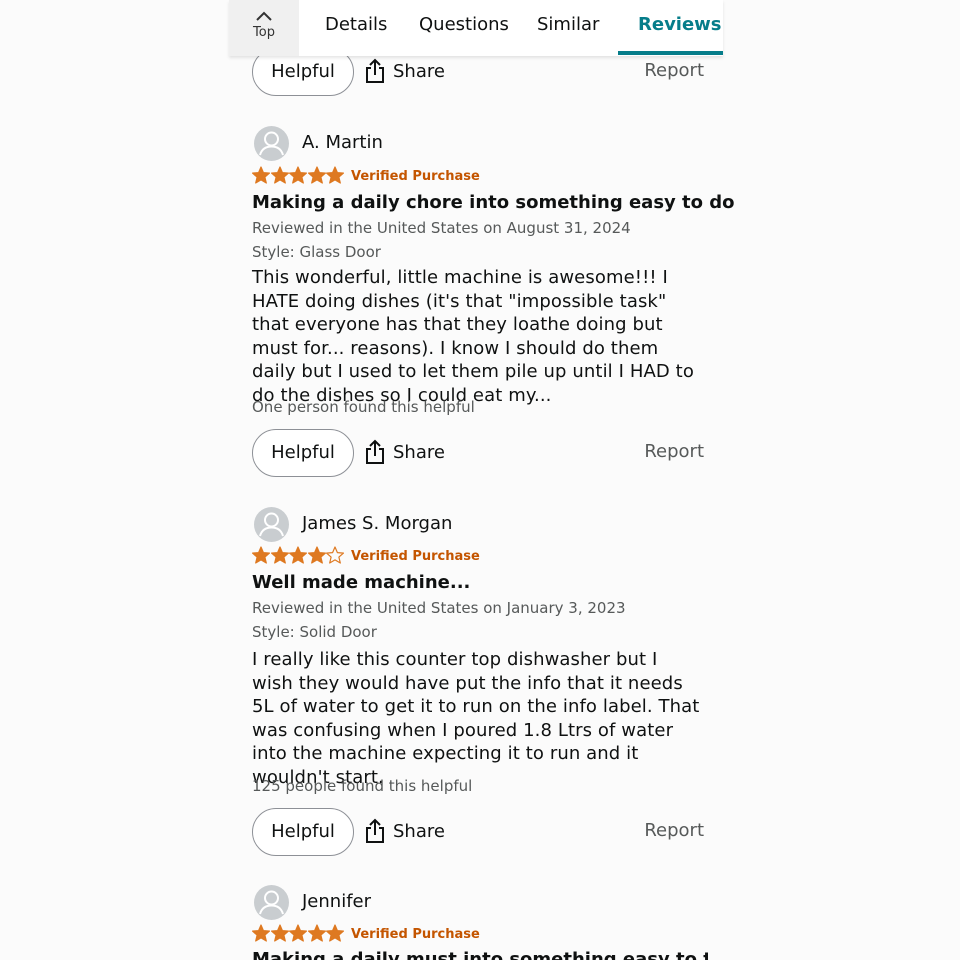 The width and height of the screenshot is (960, 960). What do you see at coordinates (680, 24) in the screenshot?
I see `tab-reviews: Reviews` at bounding box center [680, 24].